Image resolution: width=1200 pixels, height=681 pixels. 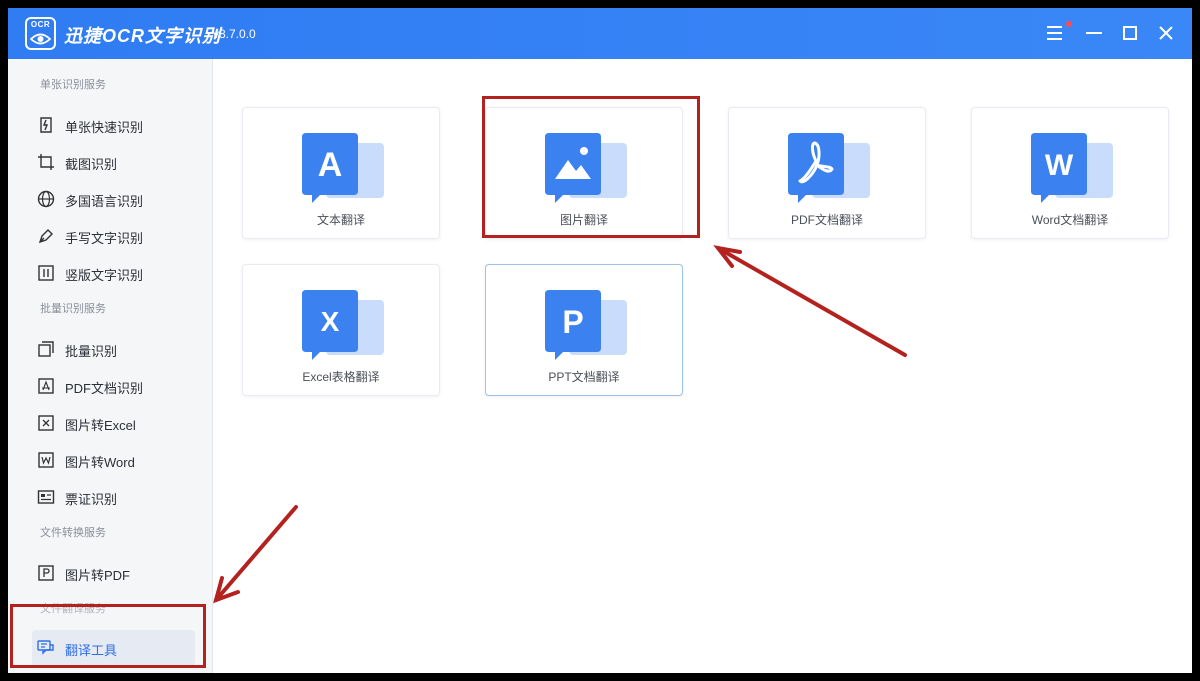 What do you see at coordinates (1059, 165) in the screenshot?
I see `svg-text: W` at bounding box center [1059, 165].